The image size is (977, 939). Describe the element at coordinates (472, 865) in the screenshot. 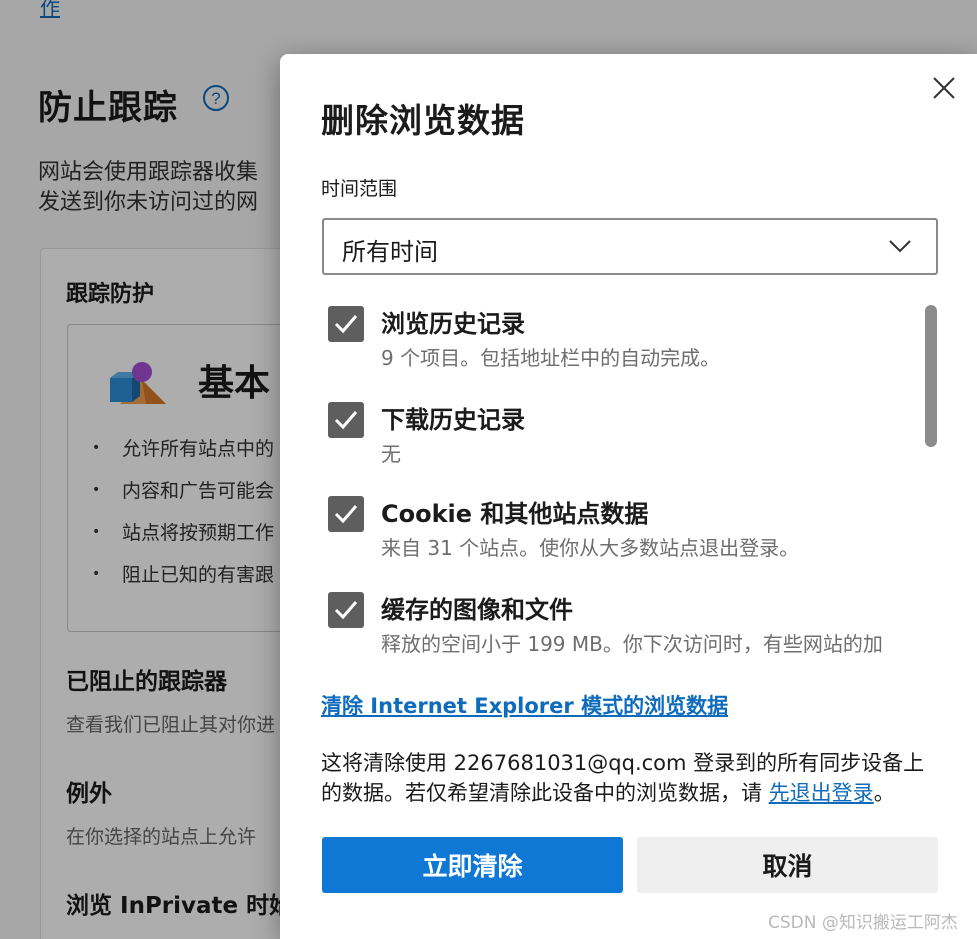

I see `clear-now-button: 立即清除` at that location.